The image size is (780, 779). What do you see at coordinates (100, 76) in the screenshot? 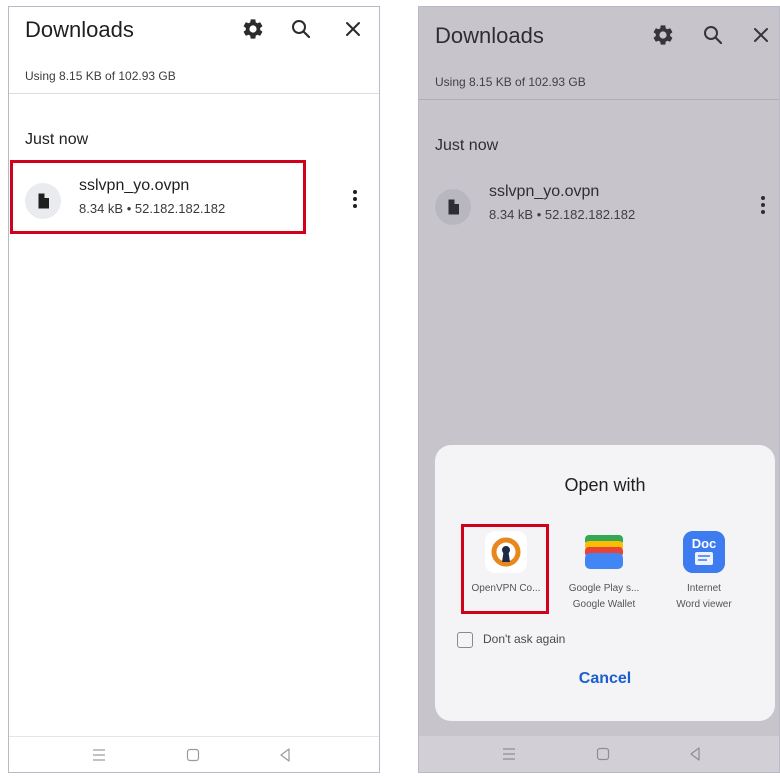
I see `storage-usage: Using 8.15 KB of 102.93 GB` at bounding box center [100, 76].